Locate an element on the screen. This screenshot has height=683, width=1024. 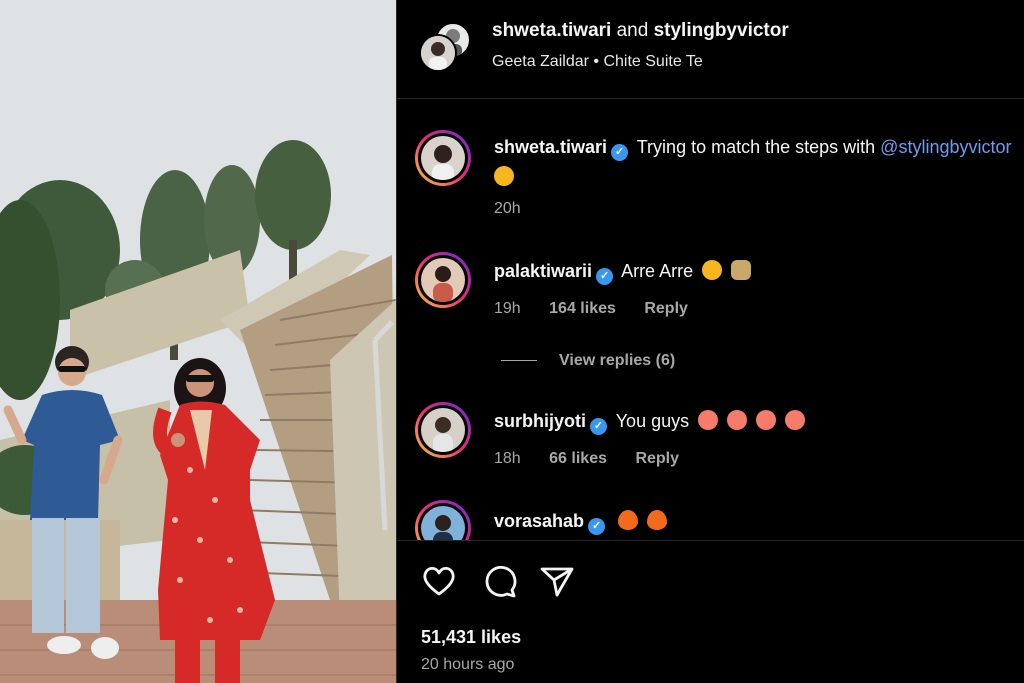
comment-meta: 18h 66 likes Reply is located at coordinates (598, 459).